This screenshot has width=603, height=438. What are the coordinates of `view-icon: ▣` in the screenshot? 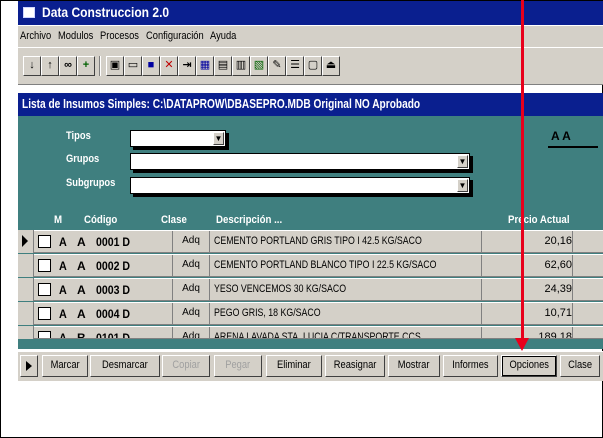 It's located at (115, 66).